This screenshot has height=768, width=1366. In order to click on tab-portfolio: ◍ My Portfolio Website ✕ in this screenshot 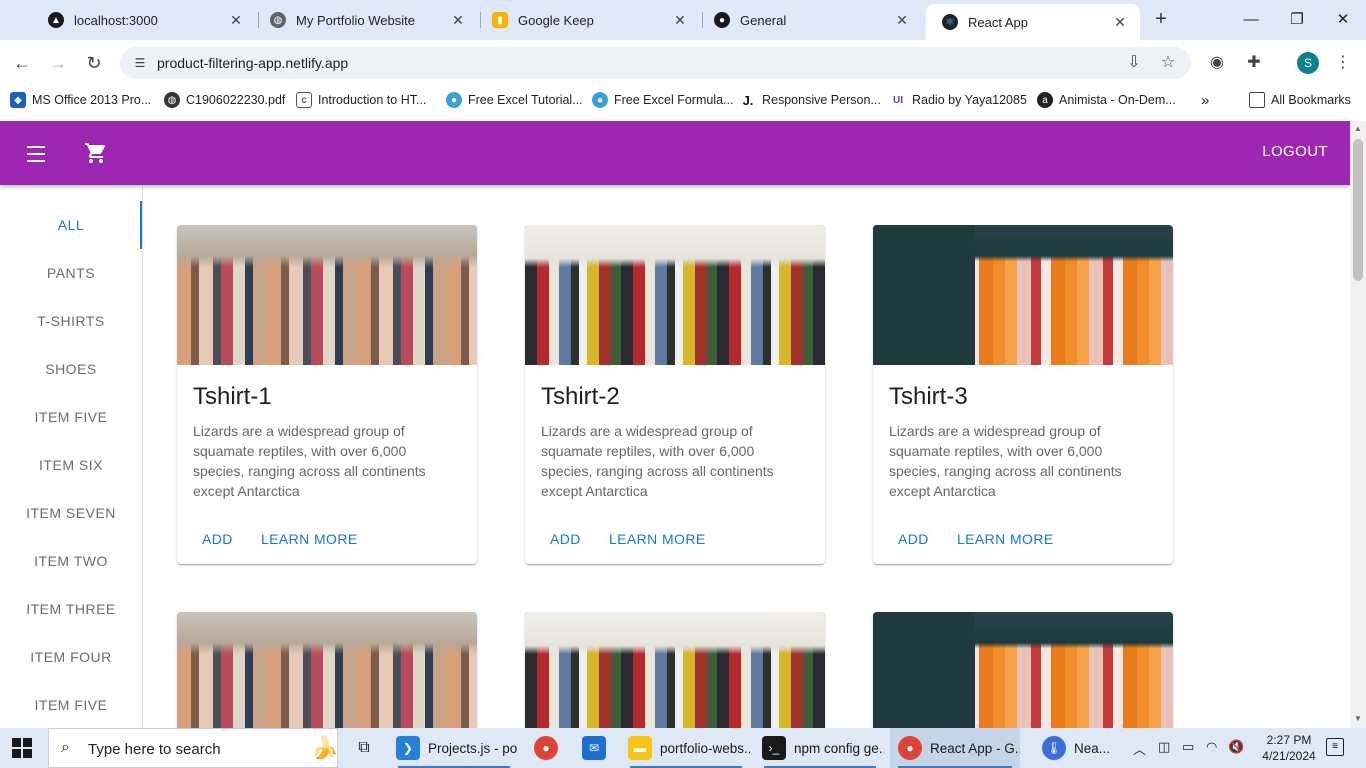, I will do `click(366, 20)`.